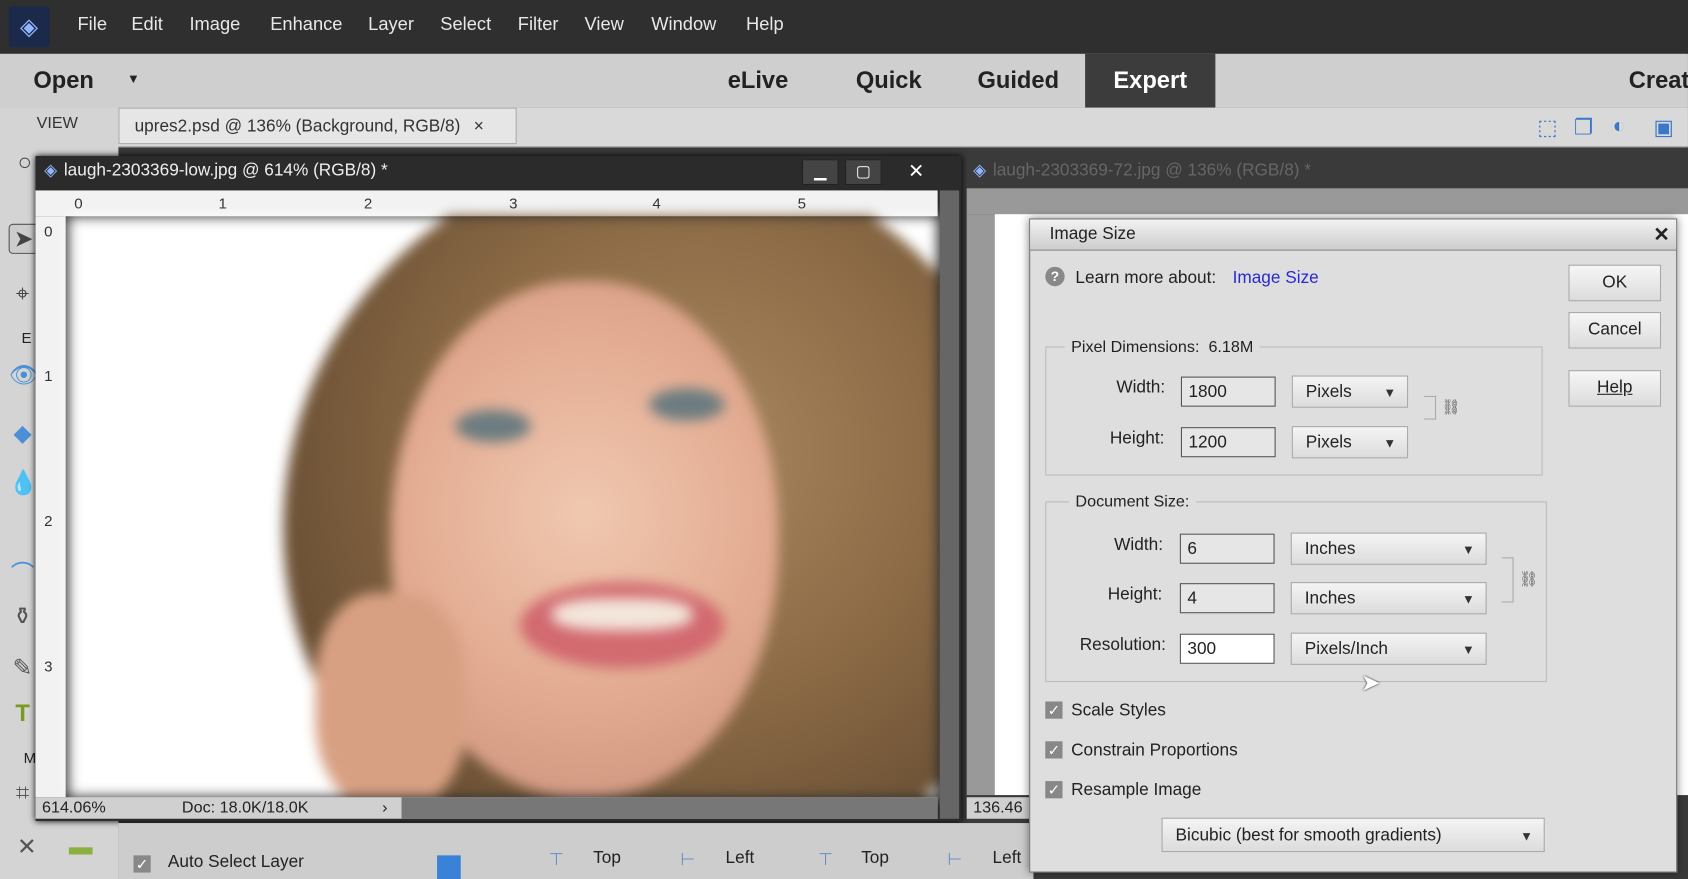 This screenshot has height=879, width=1688. Describe the element at coordinates (23, 793) in the screenshot. I see `crop-tool-icon: ⌗` at that location.